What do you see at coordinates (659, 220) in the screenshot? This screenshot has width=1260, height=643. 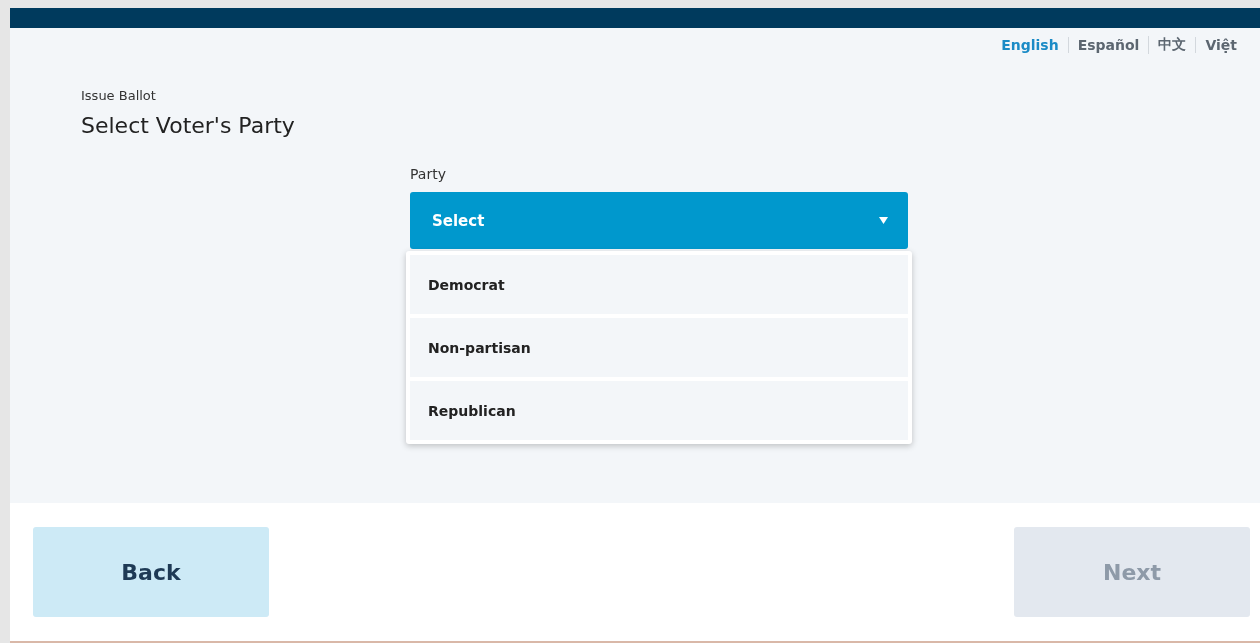 I see `party-dropdown: Select` at bounding box center [659, 220].